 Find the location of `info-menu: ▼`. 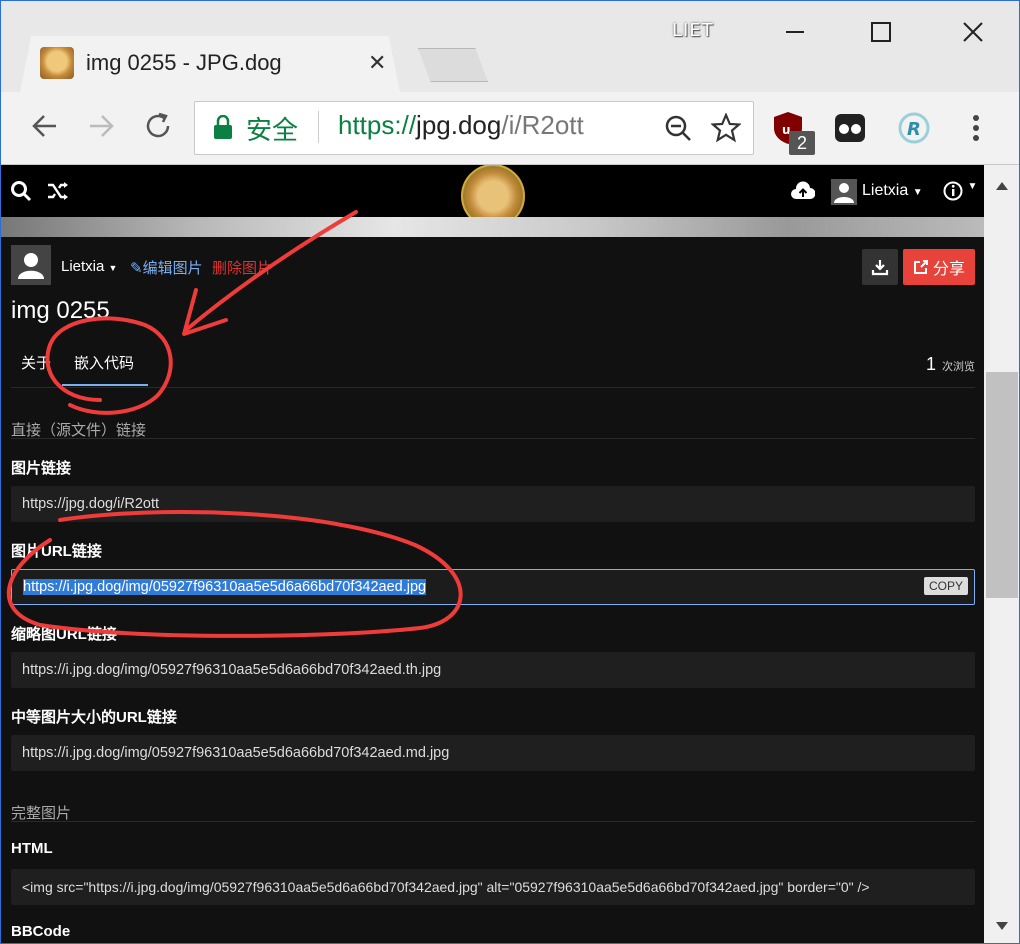

info-menu: ▼ is located at coordinates (960, 193).